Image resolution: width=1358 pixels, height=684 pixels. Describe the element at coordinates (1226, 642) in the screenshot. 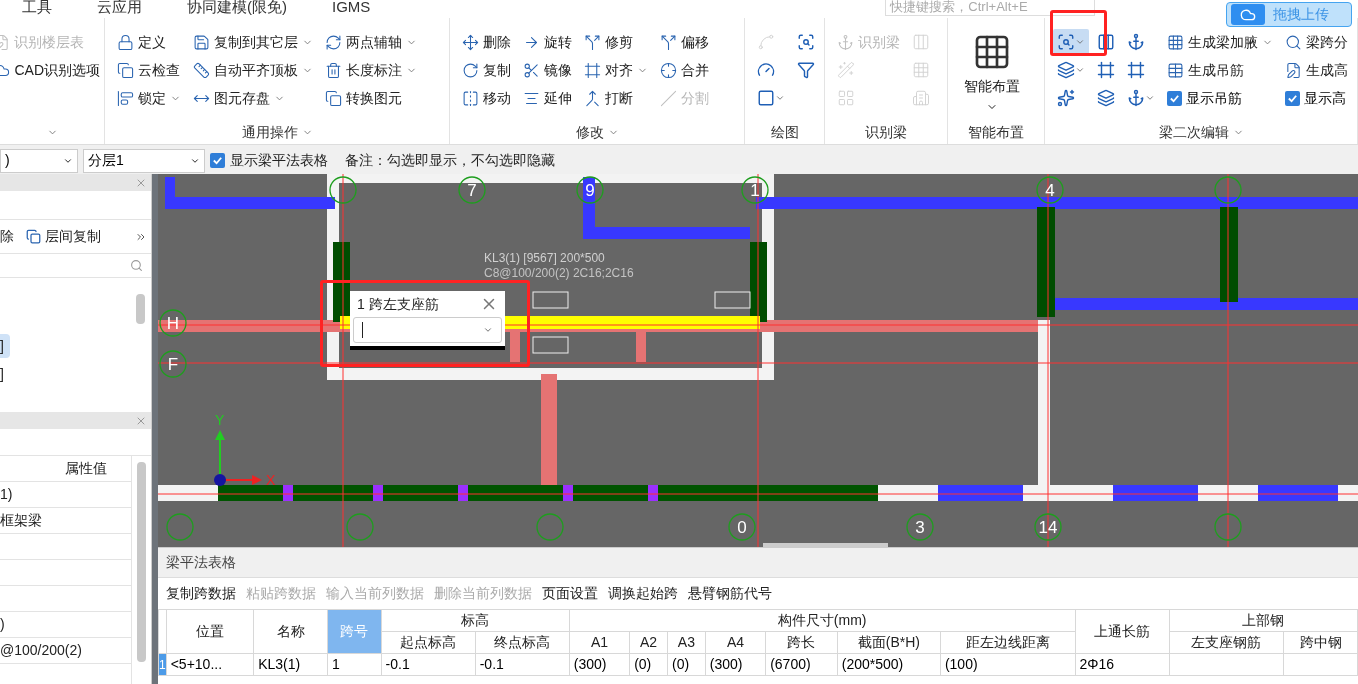

I see `column-header: 左支座钢筋` at that location.